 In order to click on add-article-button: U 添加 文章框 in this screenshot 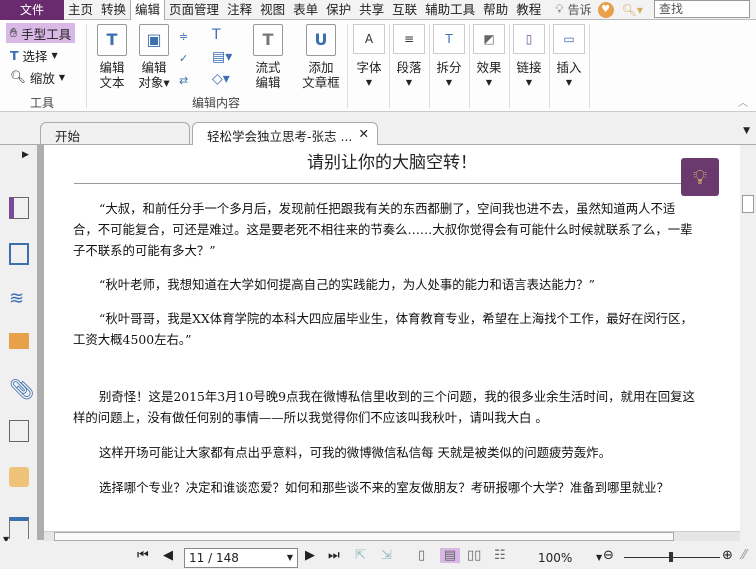, I will do `click(321, 57)`.